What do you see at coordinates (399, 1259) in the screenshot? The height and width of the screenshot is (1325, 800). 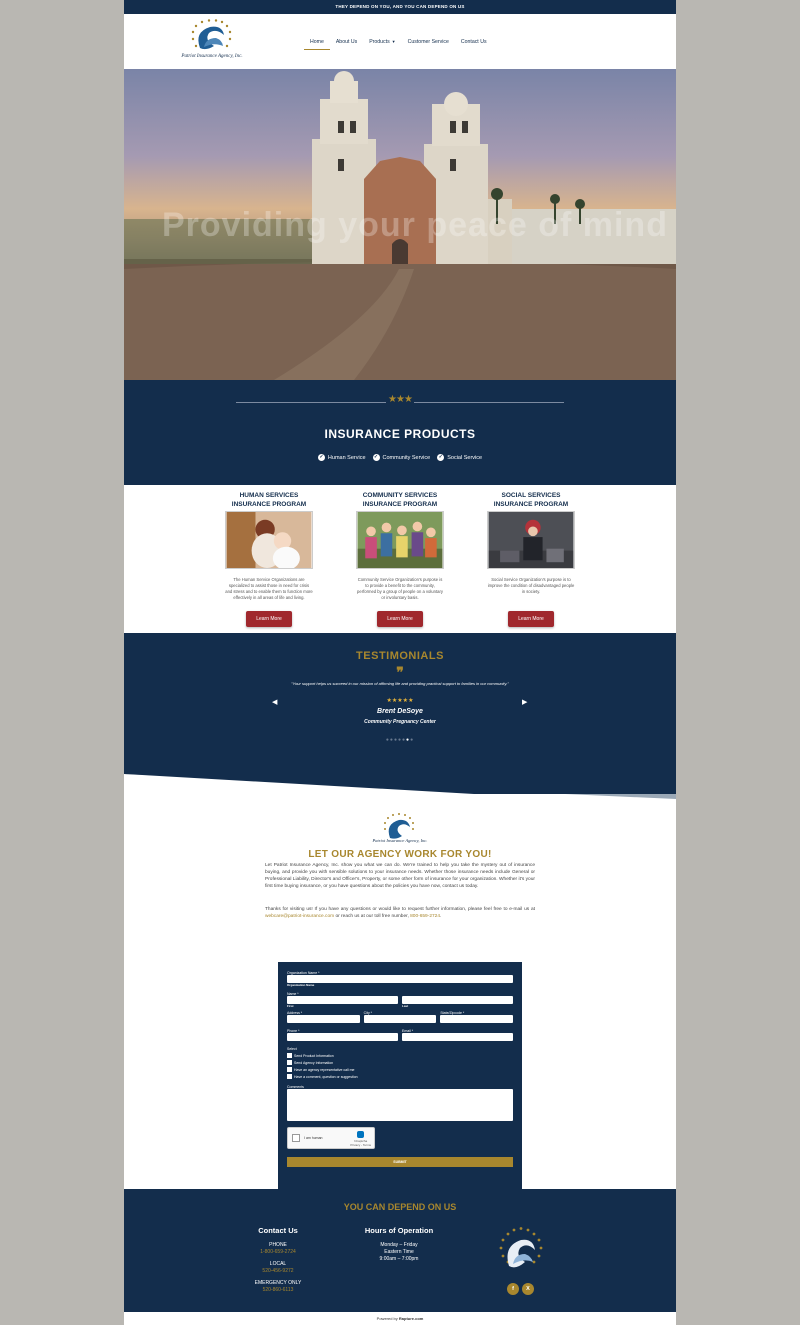 I see `hours-time: 9:00am – 7:00pm` at bounding box center [399, 1259].